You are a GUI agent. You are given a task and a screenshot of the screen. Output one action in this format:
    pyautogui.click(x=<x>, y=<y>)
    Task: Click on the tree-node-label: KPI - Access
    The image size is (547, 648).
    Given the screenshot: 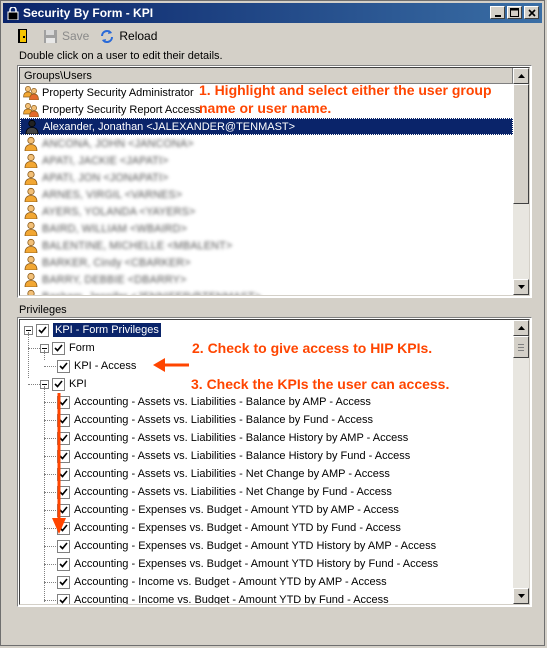 What is the action you would take?
    pyautogui.click(x=105, y=366)
    